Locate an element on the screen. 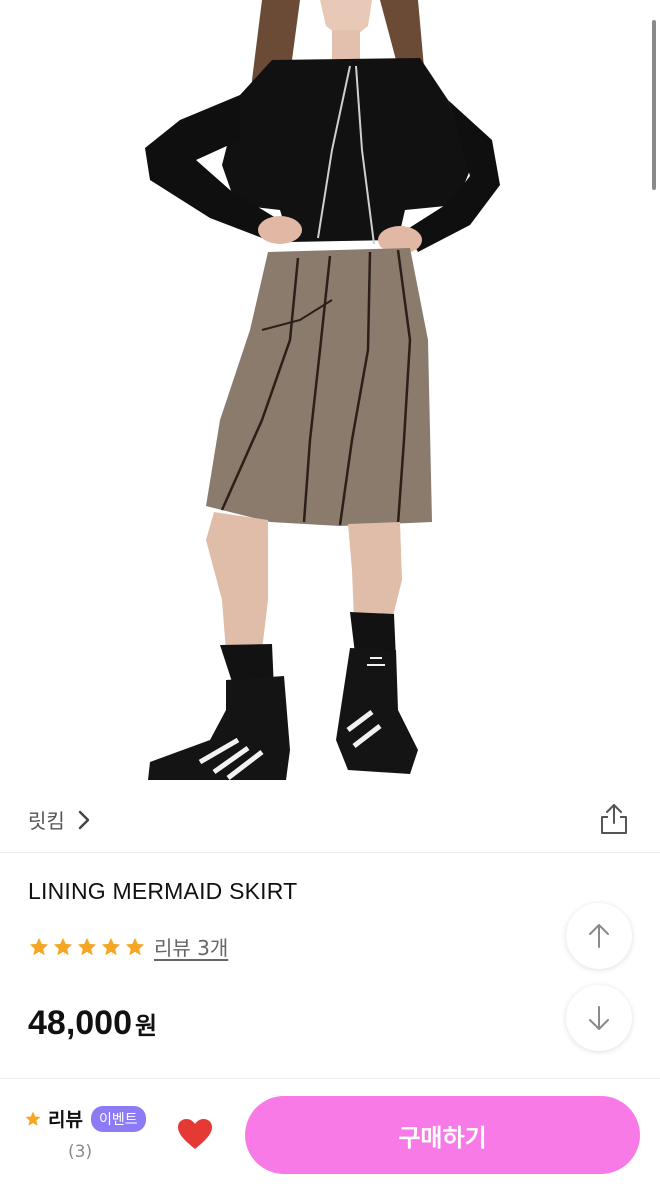  buy-button: 구매하기 is located at coordinates (442, 1135).